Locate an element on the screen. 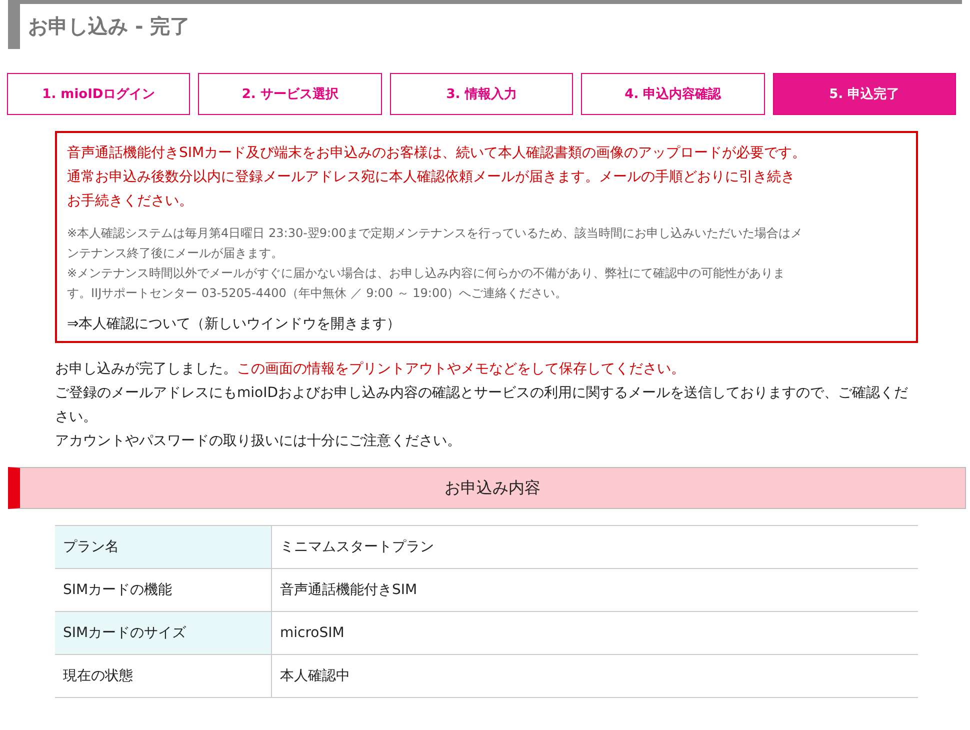 This screenshot has width=970, height=730. completion-text: ご登録のメールアドレスにもmioIDおよびお申し込み内容の確認とサービスの利用に関するメールを送信しておりますので、ご確認ください。 is located at coordinates (482, 405).